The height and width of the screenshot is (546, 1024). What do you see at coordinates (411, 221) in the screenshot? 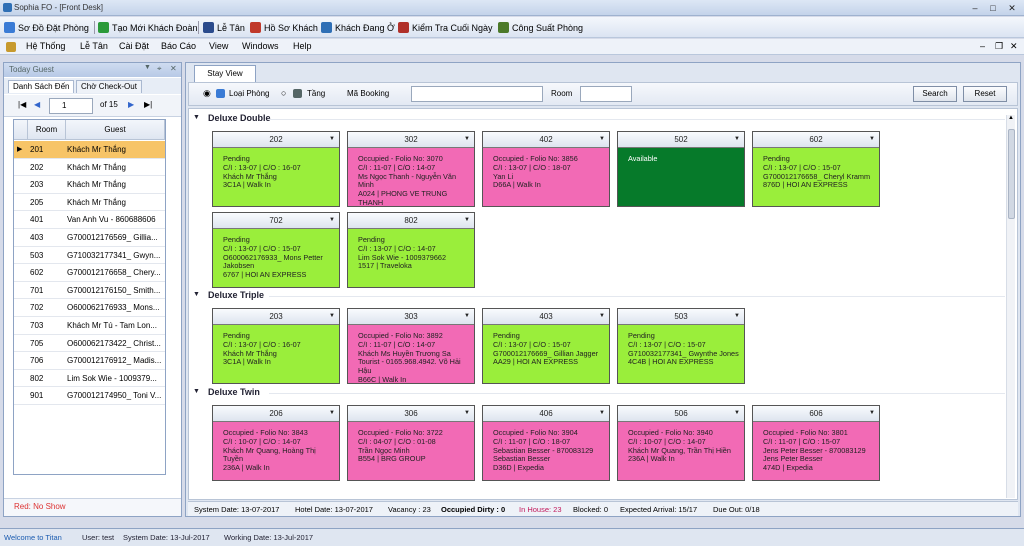
I see `room-card-header: 802 ▼` at bounding box center [411, 221].